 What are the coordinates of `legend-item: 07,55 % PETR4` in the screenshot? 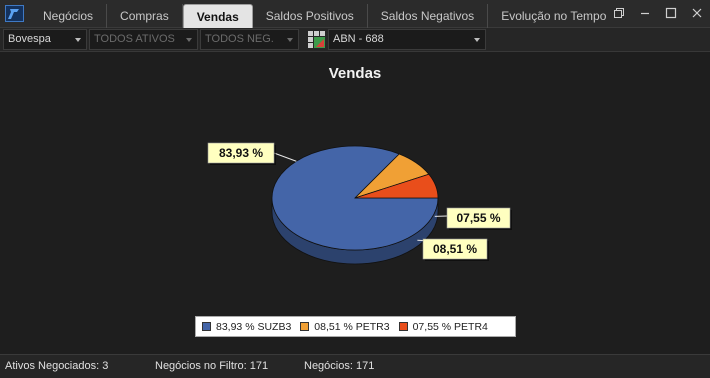 It's located at (443, 326).